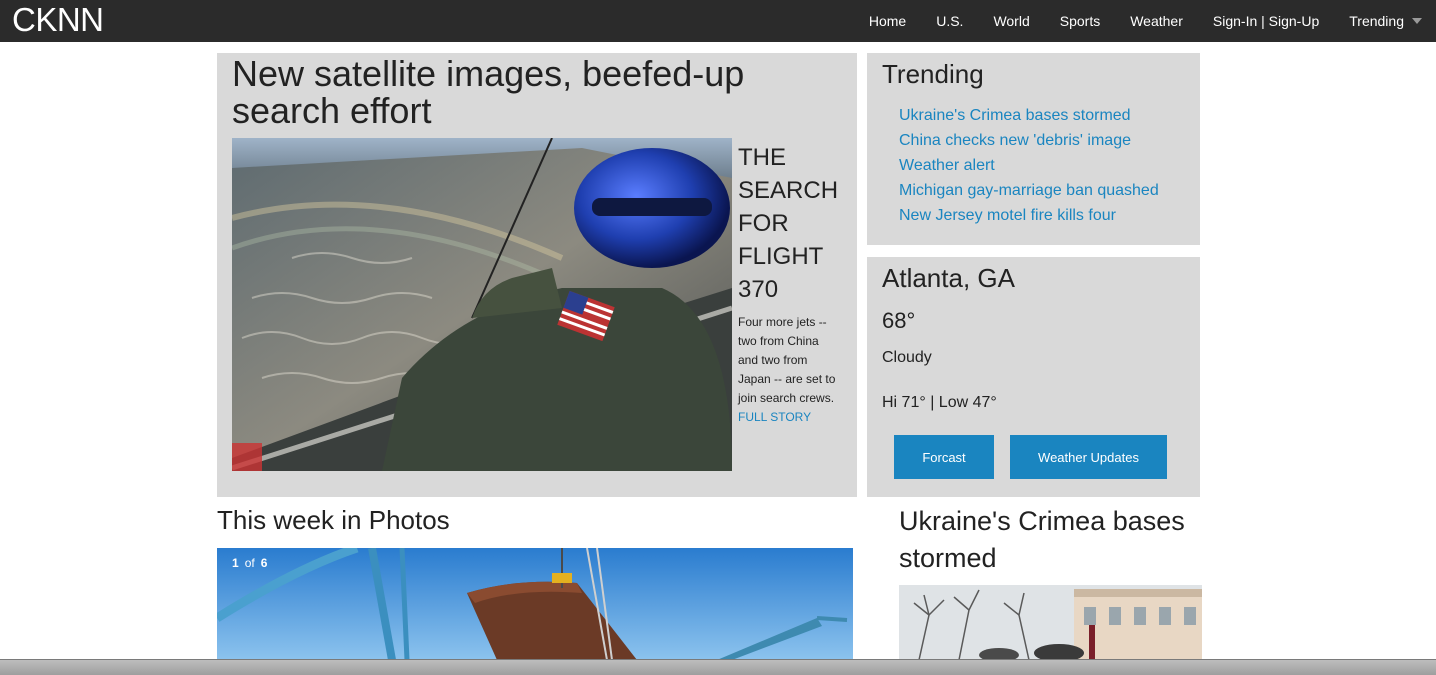 This screenshot has height=675, width=1436. Describe the element at coordinates (899, 320) in the screenshot. I see `weather-temperature: 68°` at that location.